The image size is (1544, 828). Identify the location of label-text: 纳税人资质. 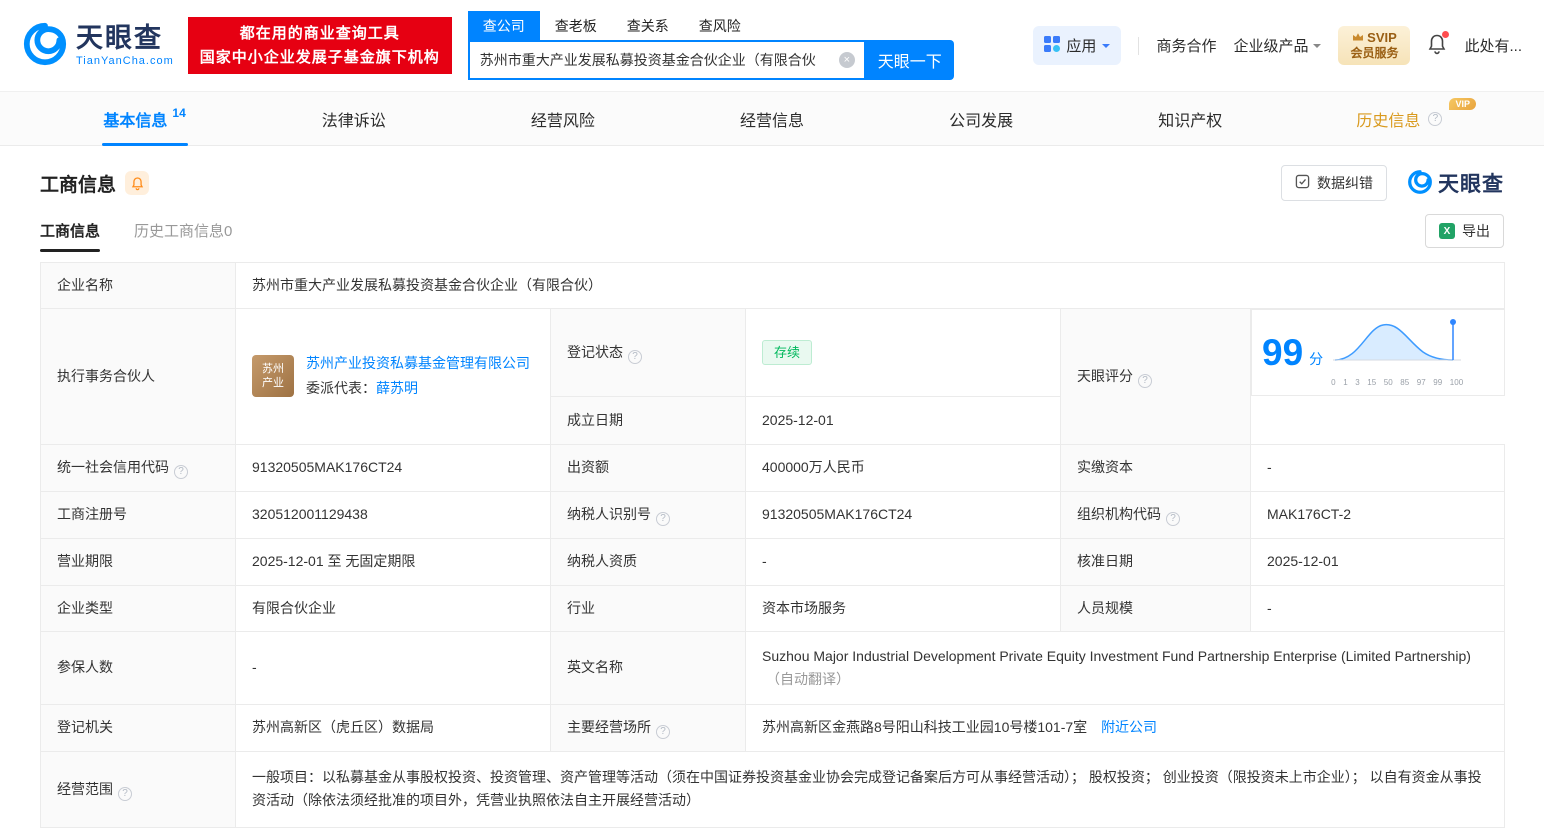
(602, 561).